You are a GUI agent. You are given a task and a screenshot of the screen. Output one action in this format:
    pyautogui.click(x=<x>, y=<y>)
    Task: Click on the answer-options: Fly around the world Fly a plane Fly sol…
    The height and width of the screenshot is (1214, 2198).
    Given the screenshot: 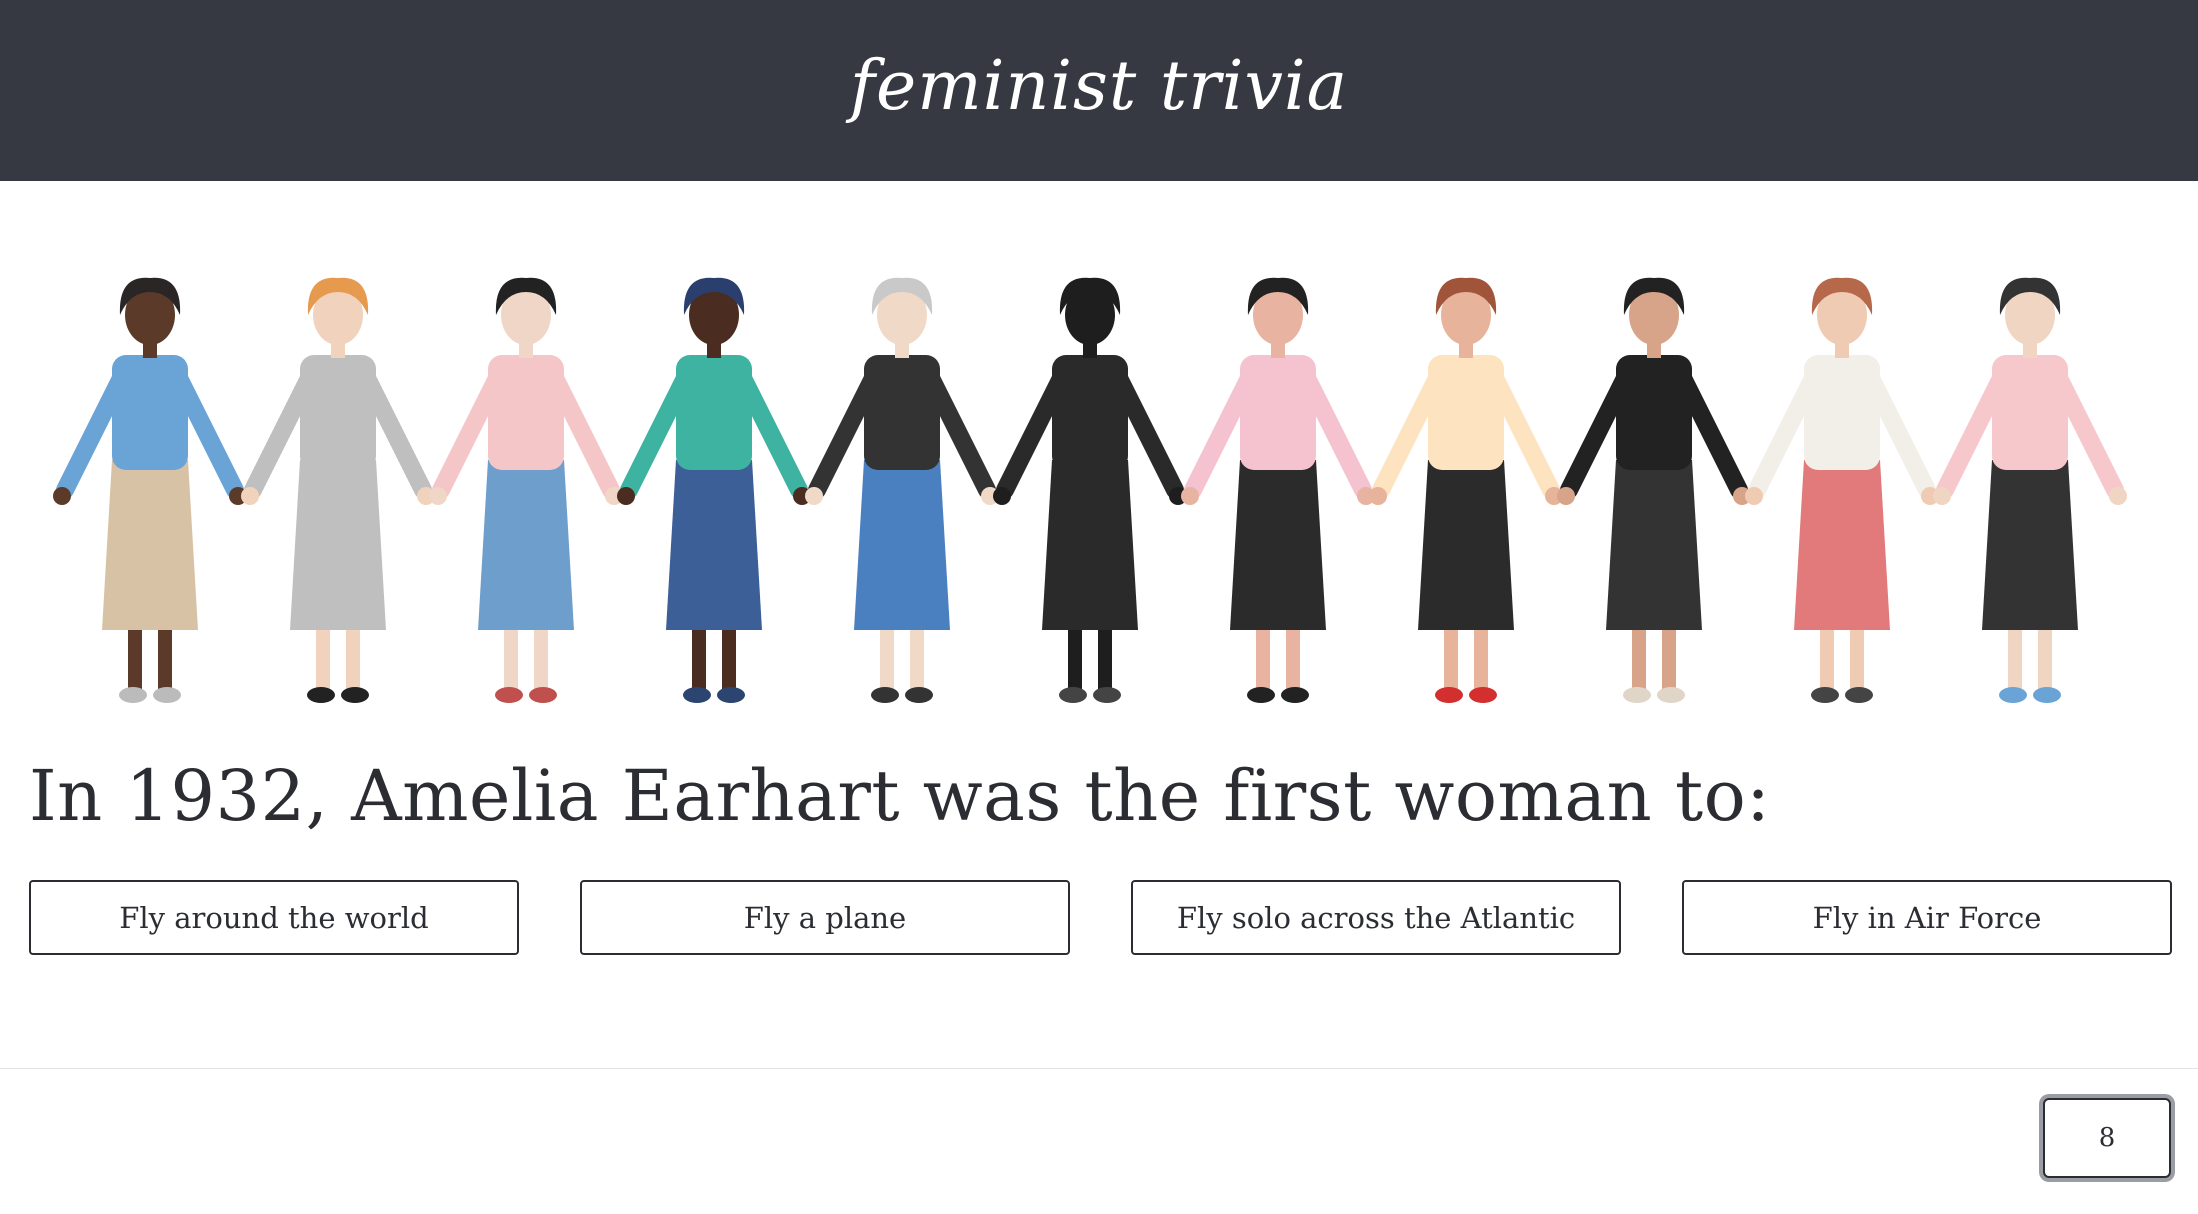 What is the action you would take?
    pyautogui.click(x=1100, y=917)
    